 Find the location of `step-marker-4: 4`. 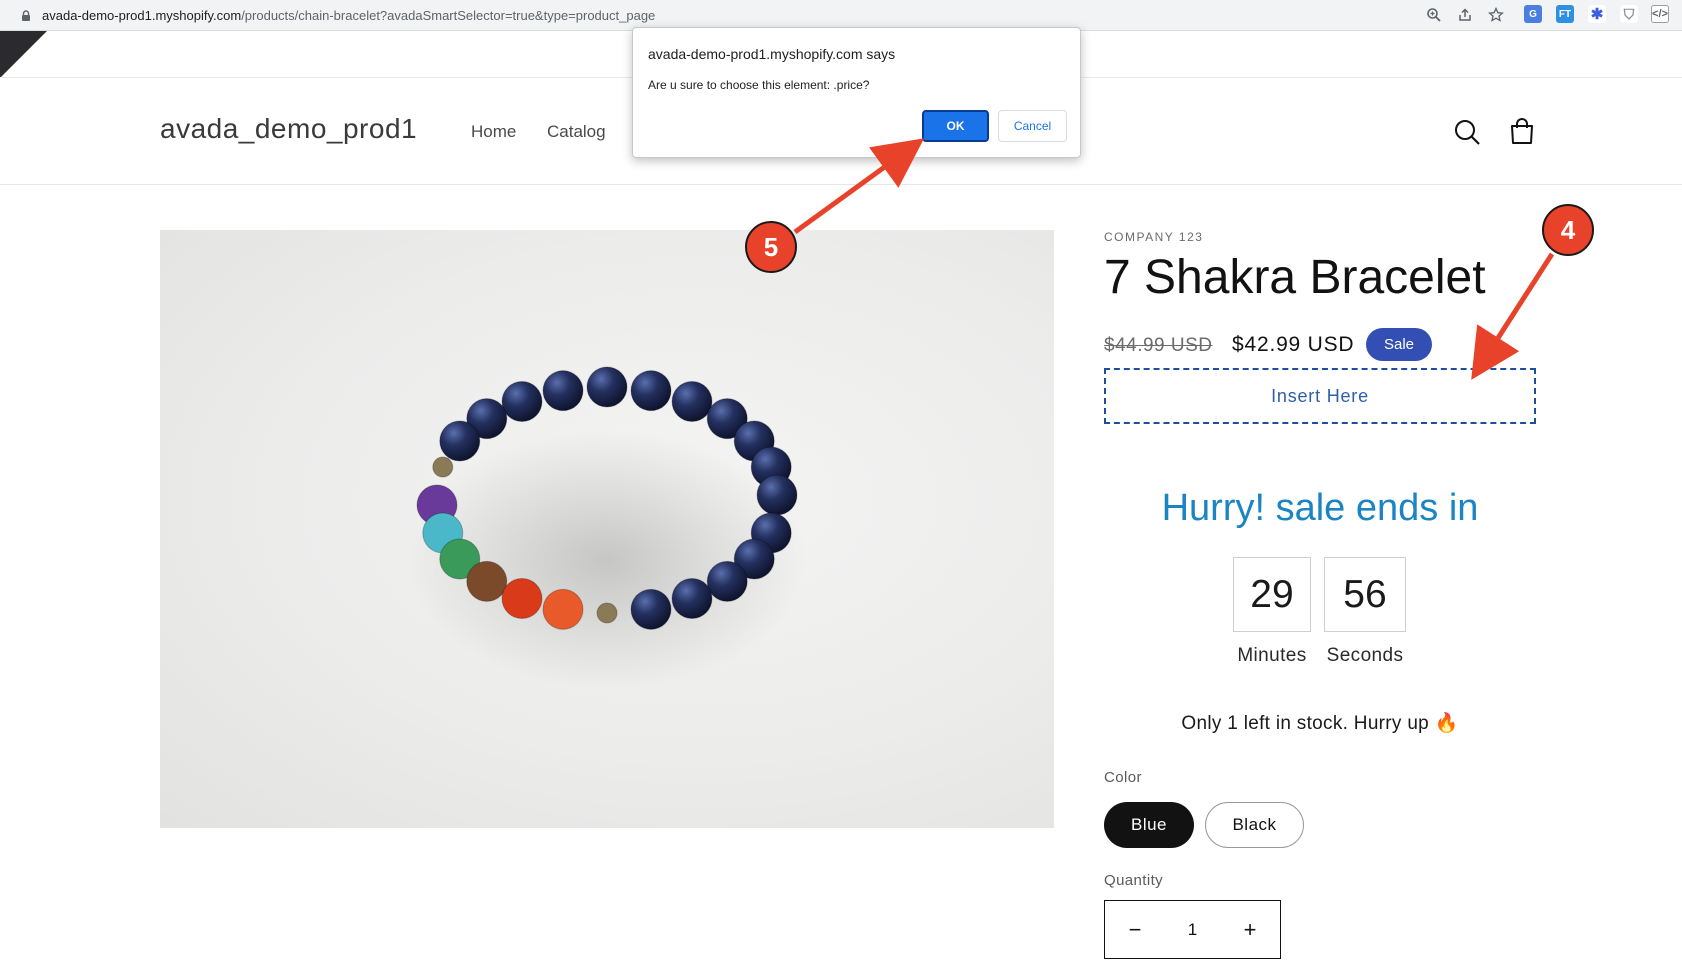

step-marker-4: 4 is located at coordinates (1568, 230).